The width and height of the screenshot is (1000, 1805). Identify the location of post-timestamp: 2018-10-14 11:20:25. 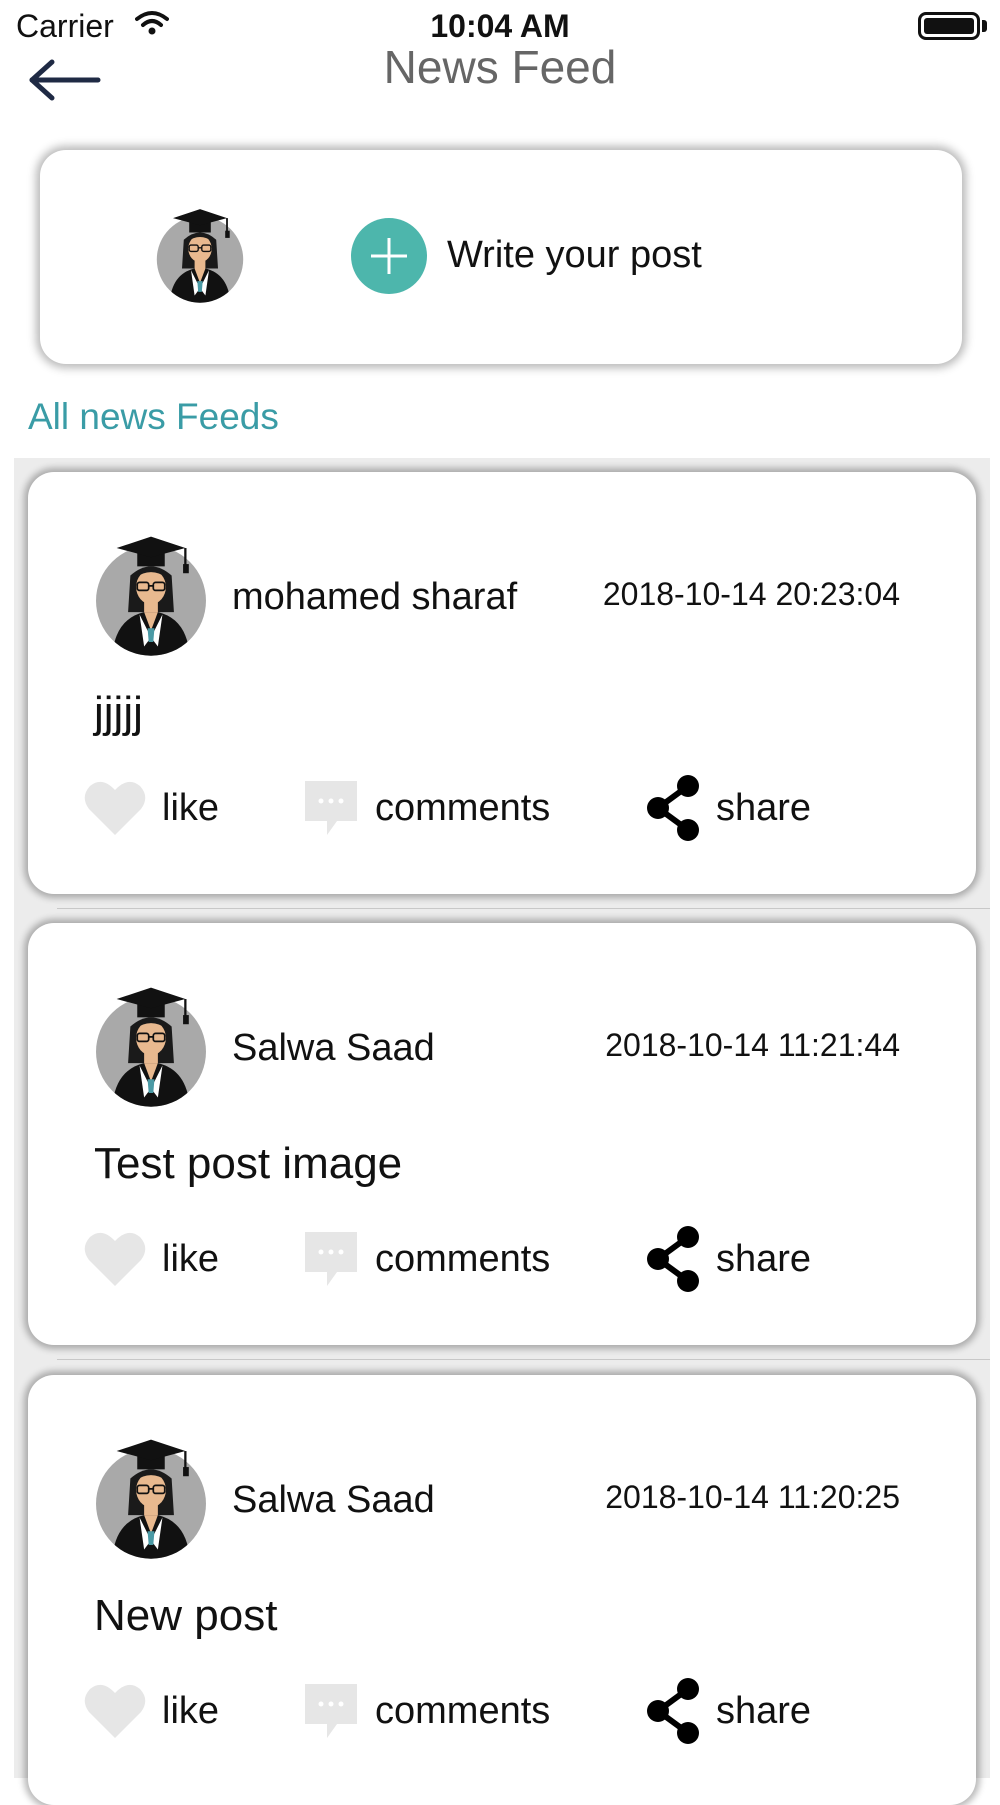
(752, 1497).